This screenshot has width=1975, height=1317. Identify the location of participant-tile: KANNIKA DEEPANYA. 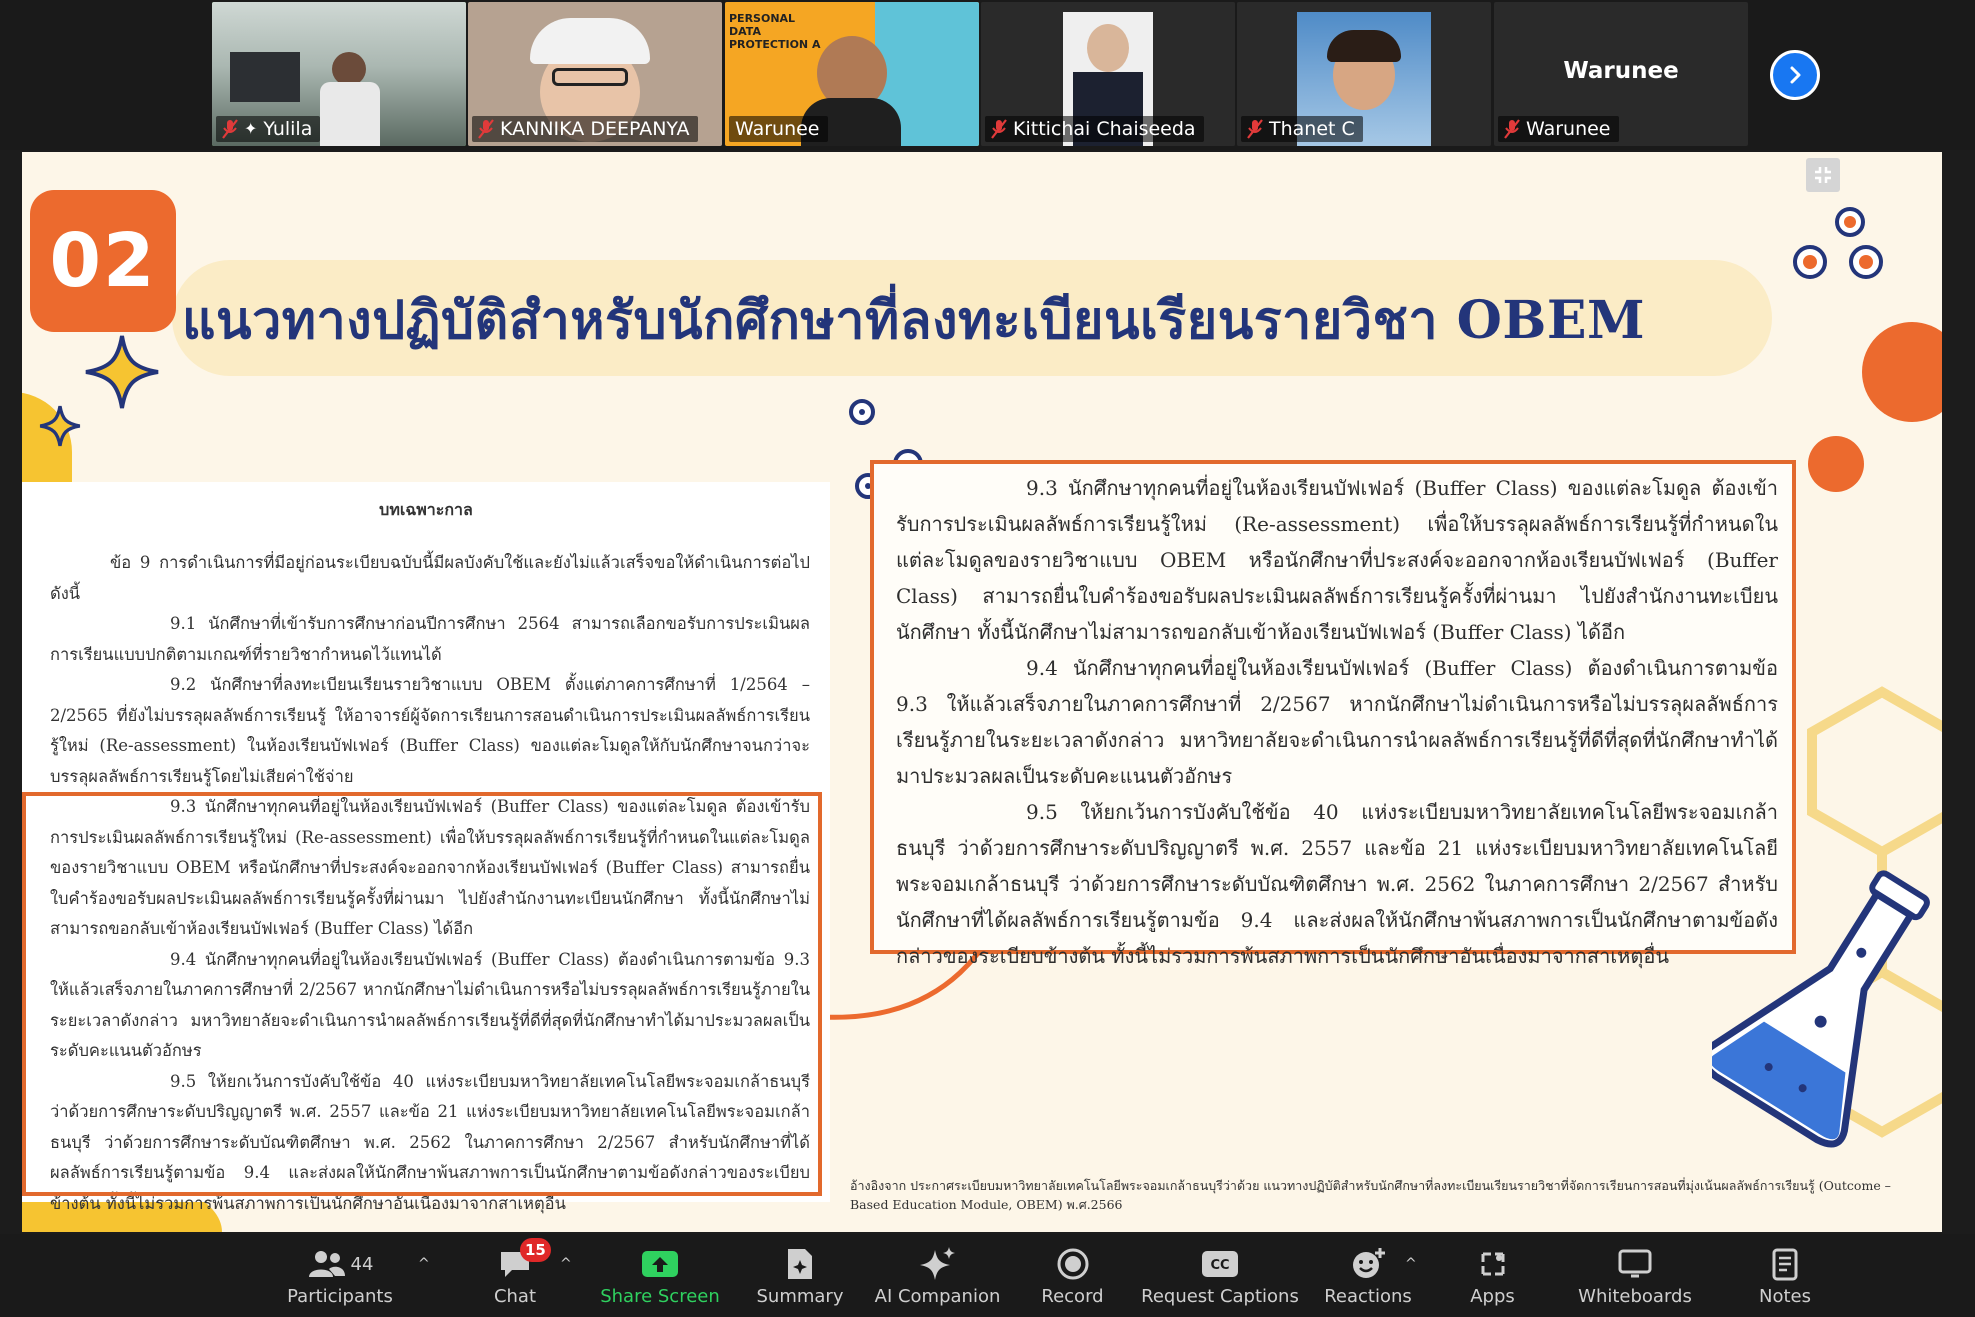
(595, 74).